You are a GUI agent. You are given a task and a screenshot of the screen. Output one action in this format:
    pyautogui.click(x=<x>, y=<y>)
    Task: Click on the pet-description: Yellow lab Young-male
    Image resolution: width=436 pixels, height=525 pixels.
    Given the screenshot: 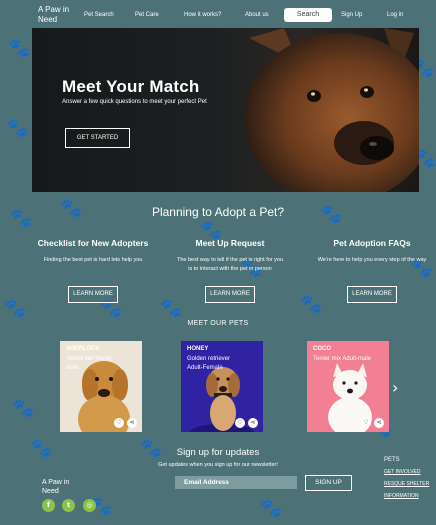 What is the action you would take?
    pyautogui.click(x=90, y=363)
    